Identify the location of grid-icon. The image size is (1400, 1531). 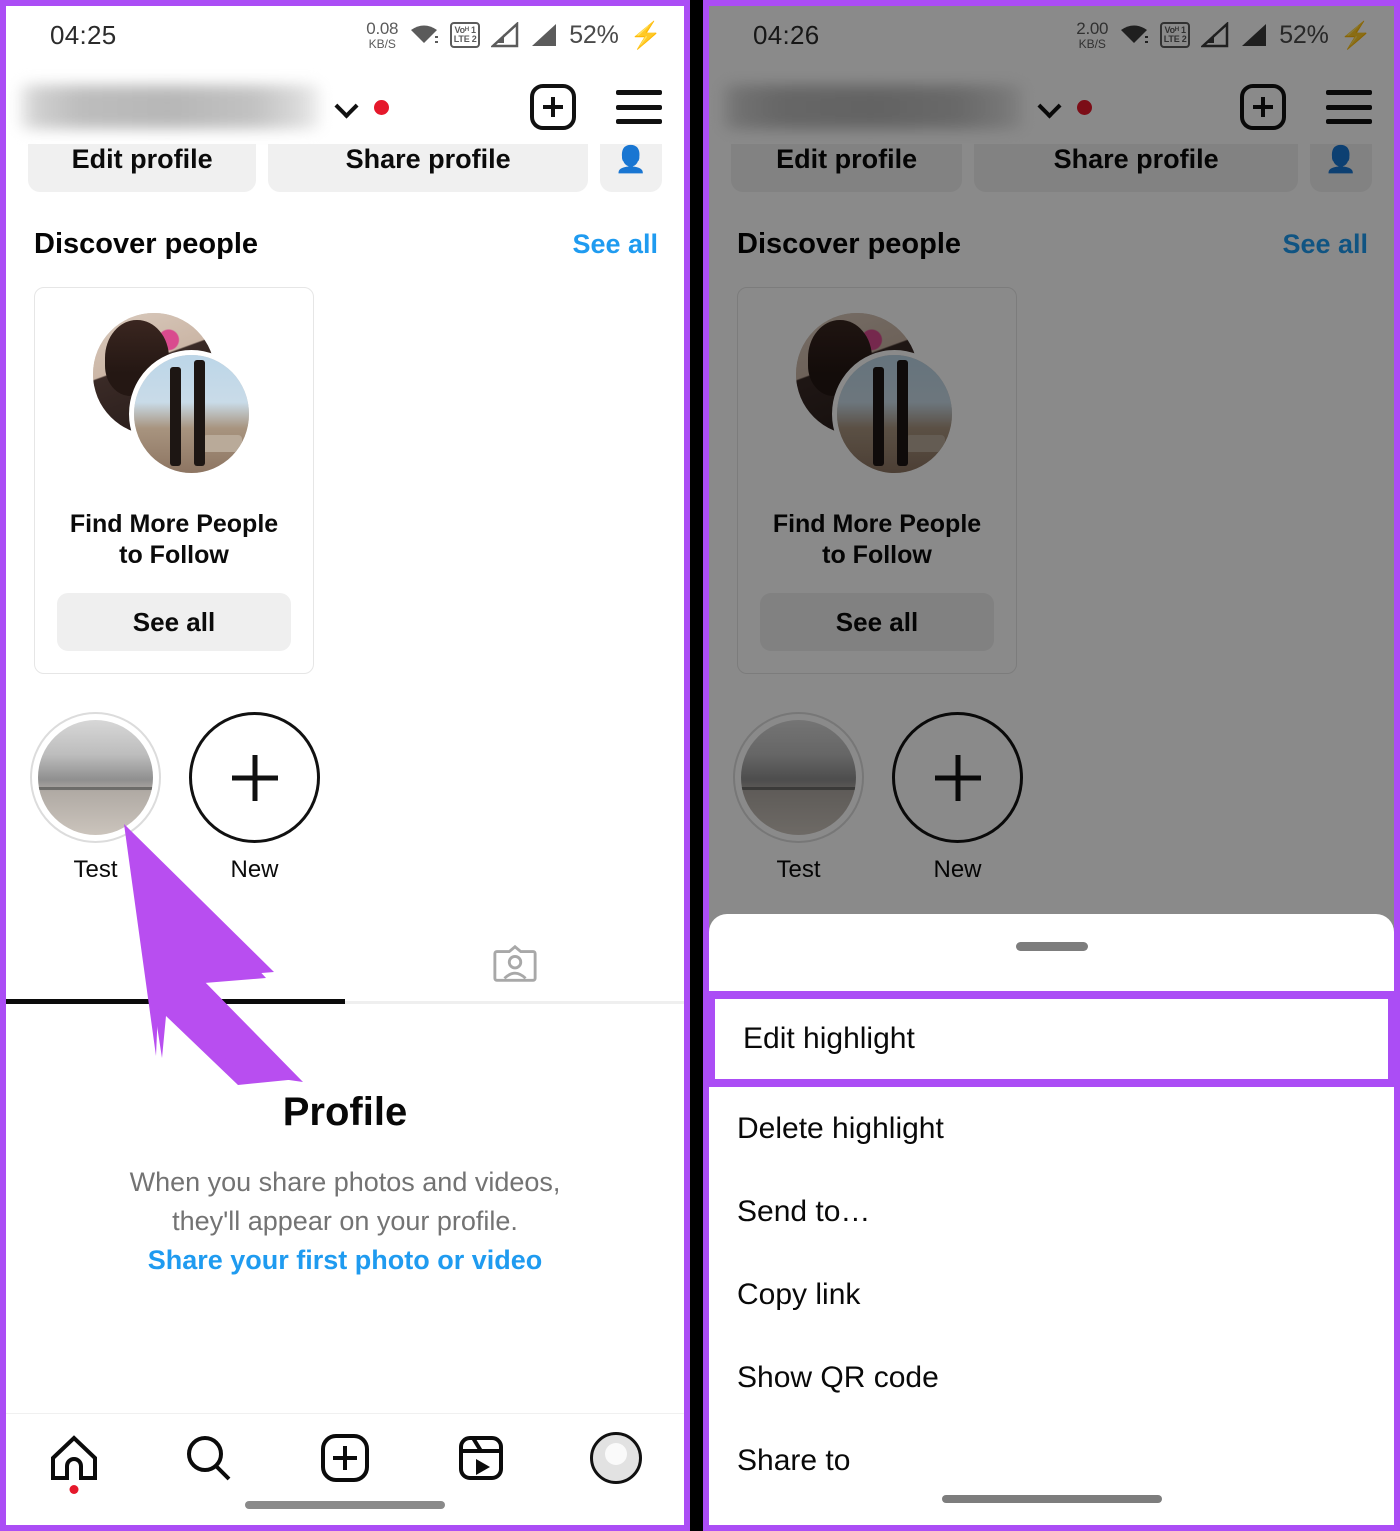
(175, 965).